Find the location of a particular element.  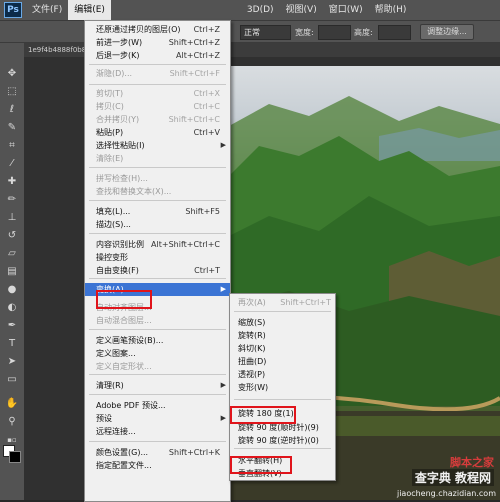

edit-menu-item: 清理(R) ▶ is located at coordinates (157, 385).